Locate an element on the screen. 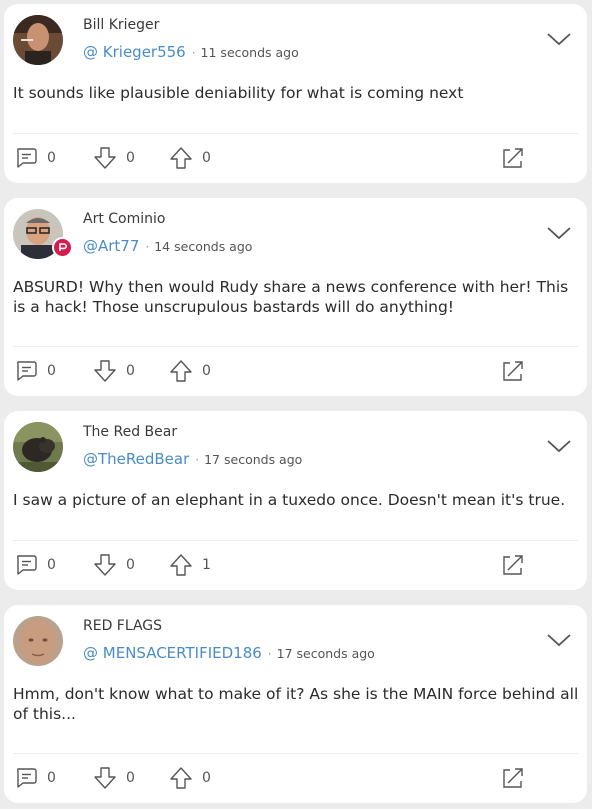 Image resolution: width=592 pixels, height=809 pixels. author-handle: @ MENSACERTIFIED186 is located at coordinates (172, 653).